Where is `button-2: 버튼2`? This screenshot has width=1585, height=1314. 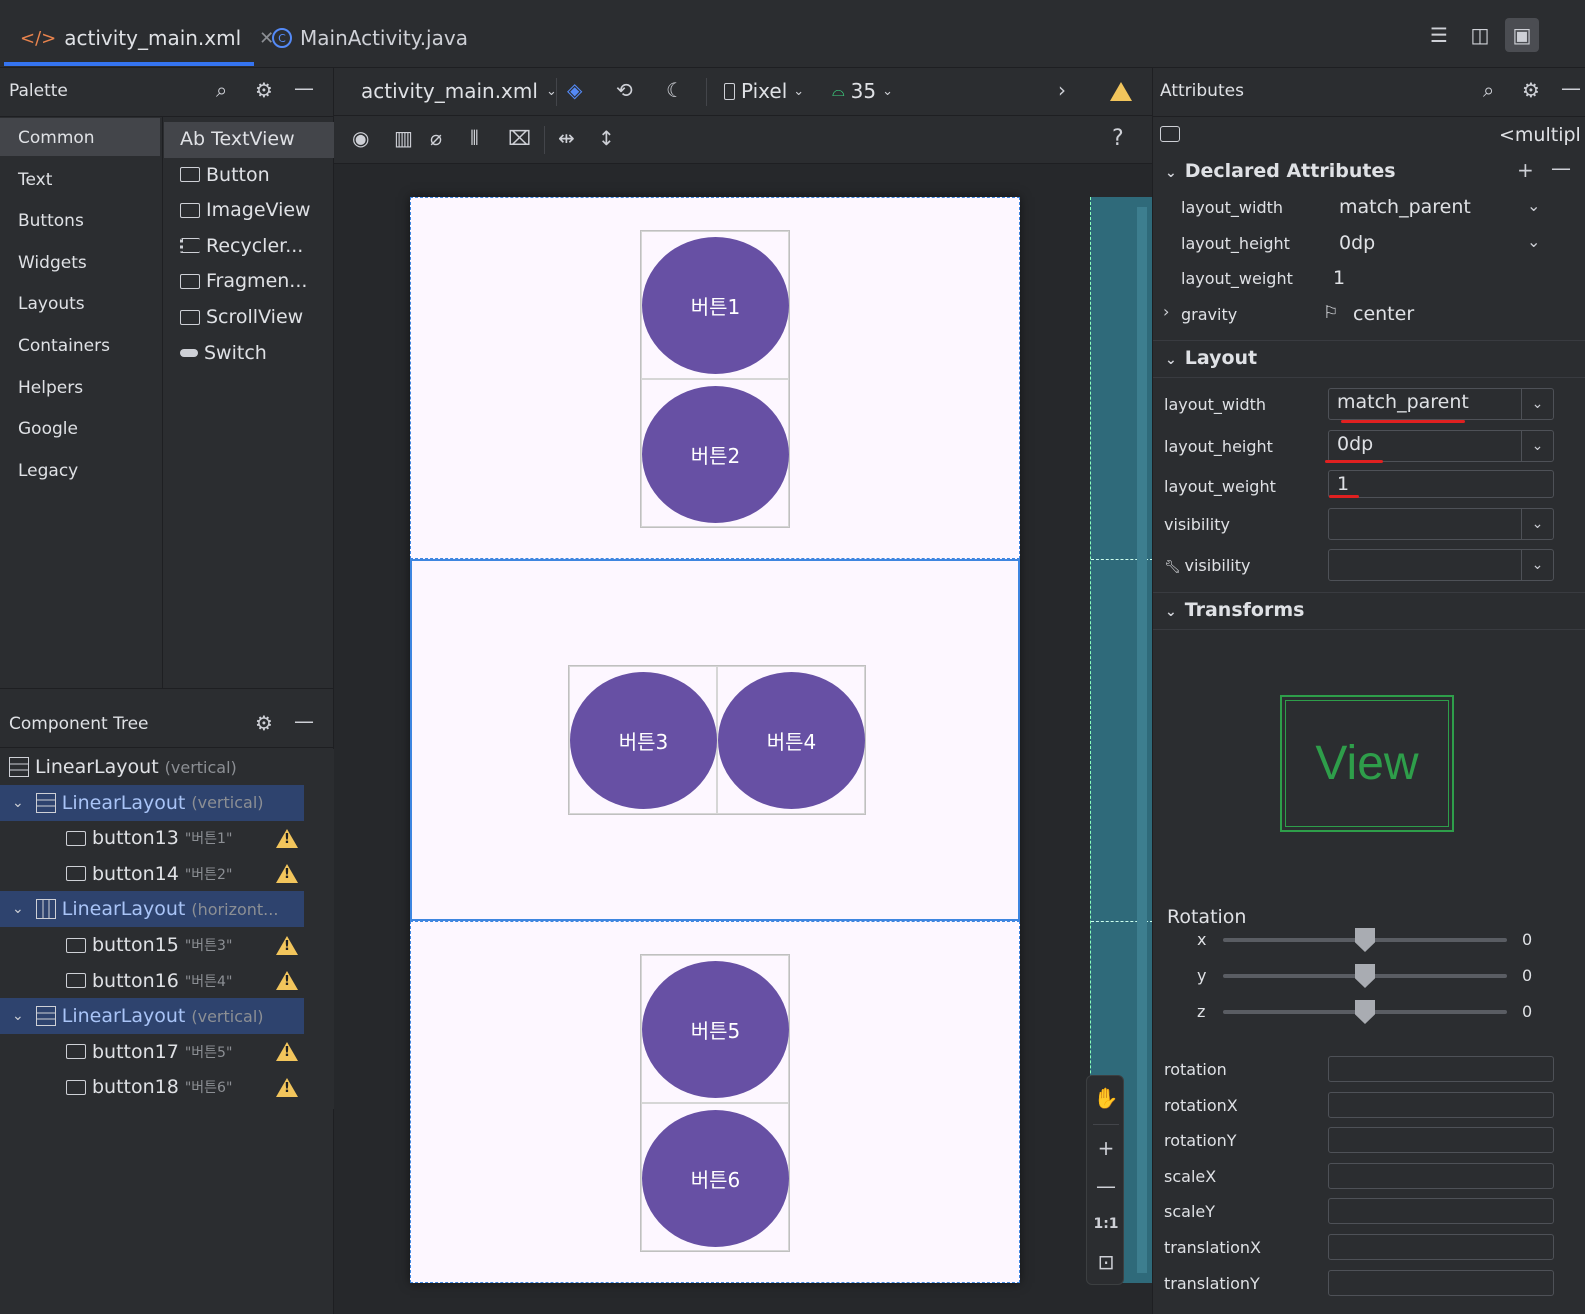
button-2: 버튼2 is located at coordinates (715, 454).